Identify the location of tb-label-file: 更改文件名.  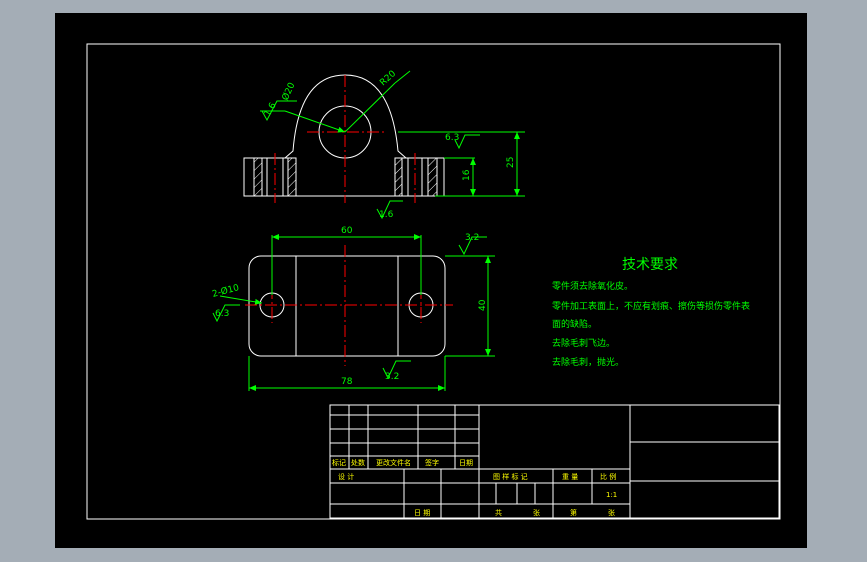
(393, 462).